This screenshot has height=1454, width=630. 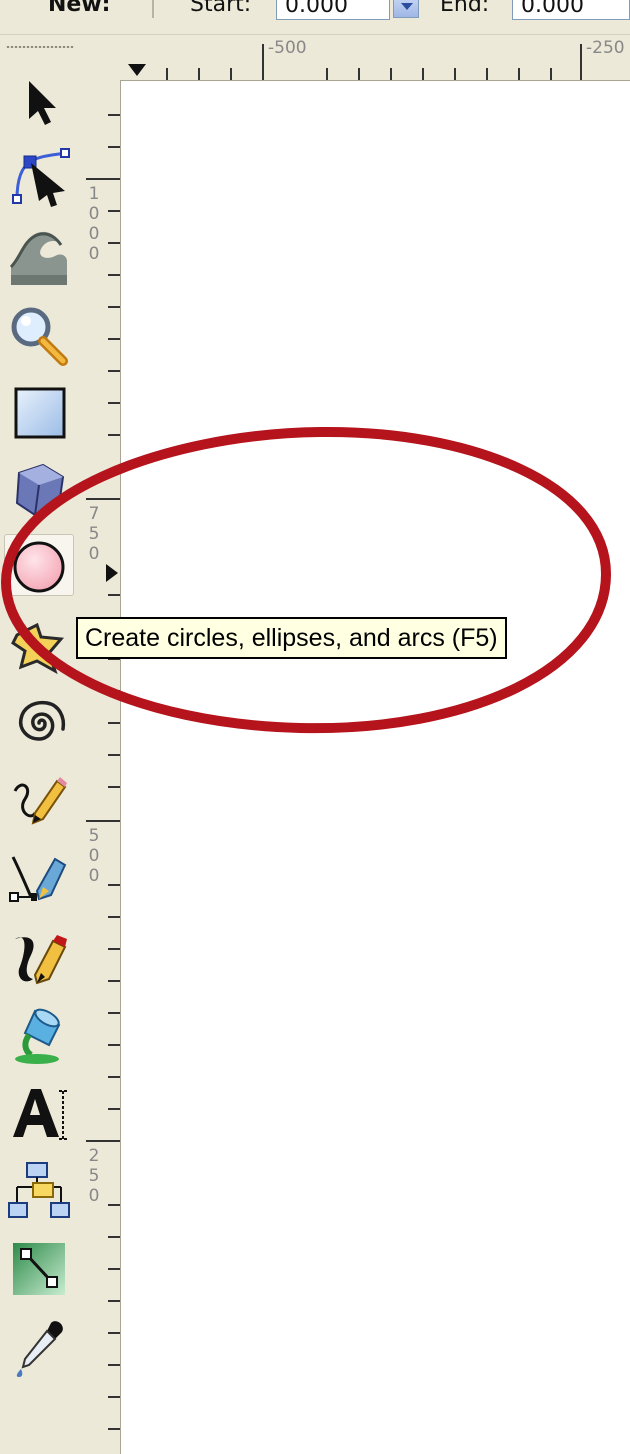 I want to click on rectangle-icon, so click(x=40, y=413).